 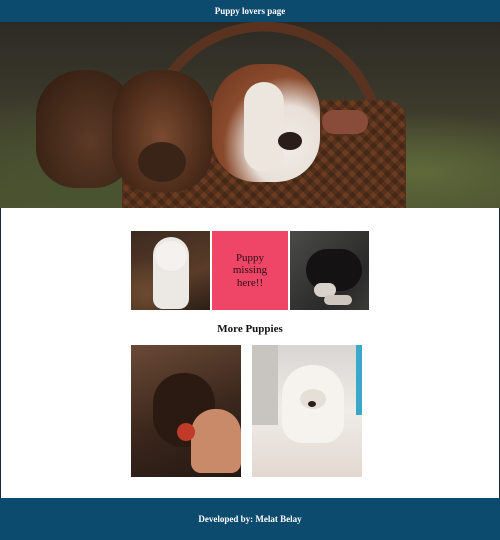 What do you see at coordinates (307, 411) in the screenshot?
I see `gallery-image-fluffy-white-puppy` at bounding box center [307, 411].